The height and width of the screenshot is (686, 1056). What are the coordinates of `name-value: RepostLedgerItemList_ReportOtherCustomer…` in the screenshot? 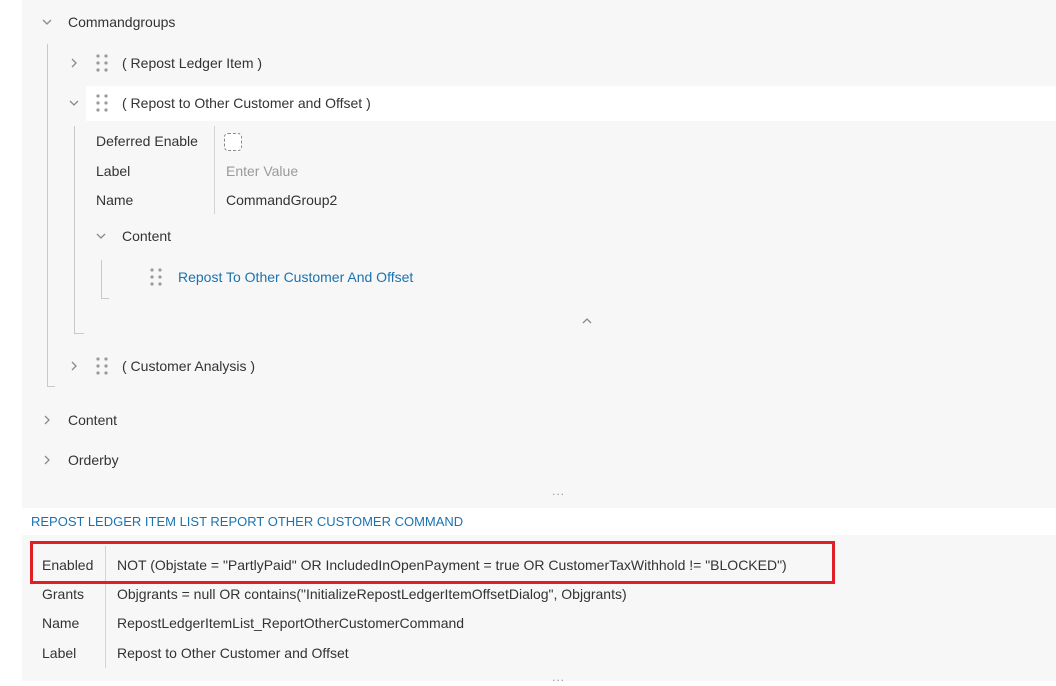 It's located at (290, 623).